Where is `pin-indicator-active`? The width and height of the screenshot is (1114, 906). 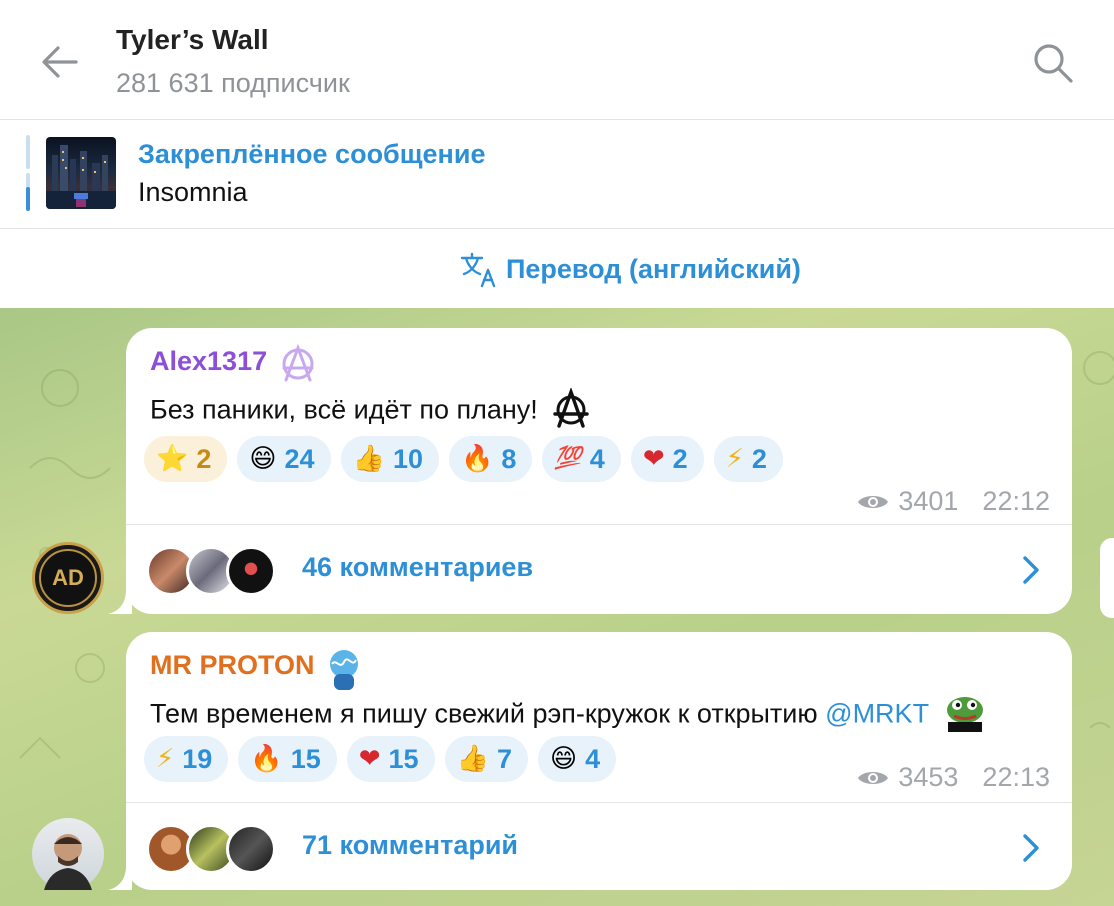 pin-indicator-active is located at coordinates (28, 199).